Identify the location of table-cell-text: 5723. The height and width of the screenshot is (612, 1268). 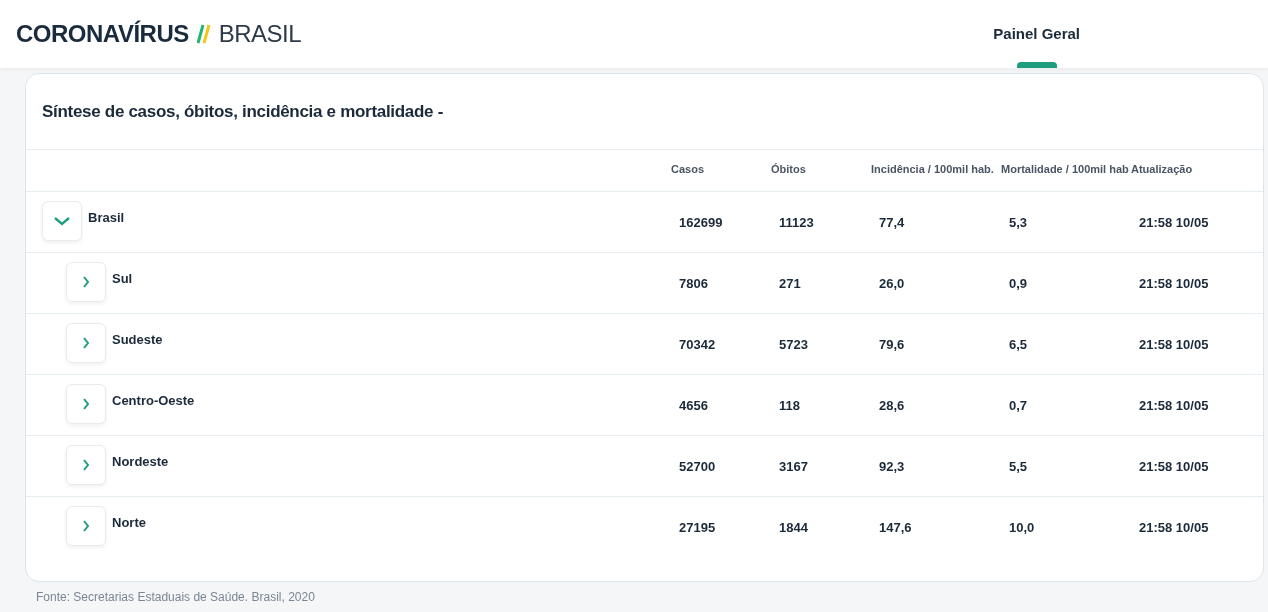
(793, 344).